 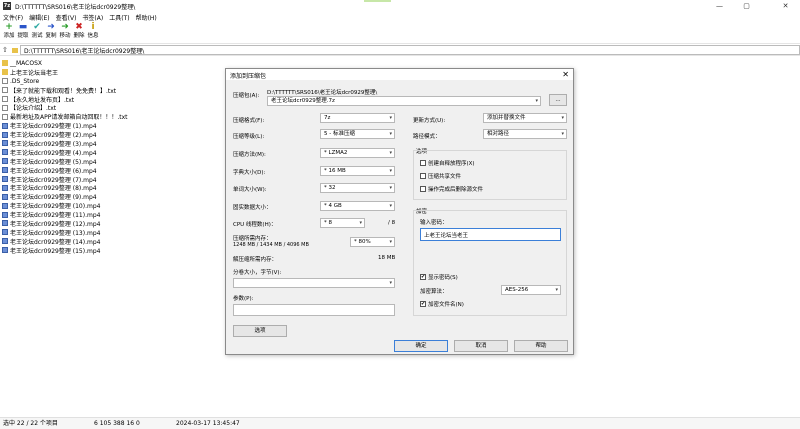 What do you see at coordinates (112, 63) in the screenshot?
I see `file-row: __MACOSX` at bounding box center [112, 63].